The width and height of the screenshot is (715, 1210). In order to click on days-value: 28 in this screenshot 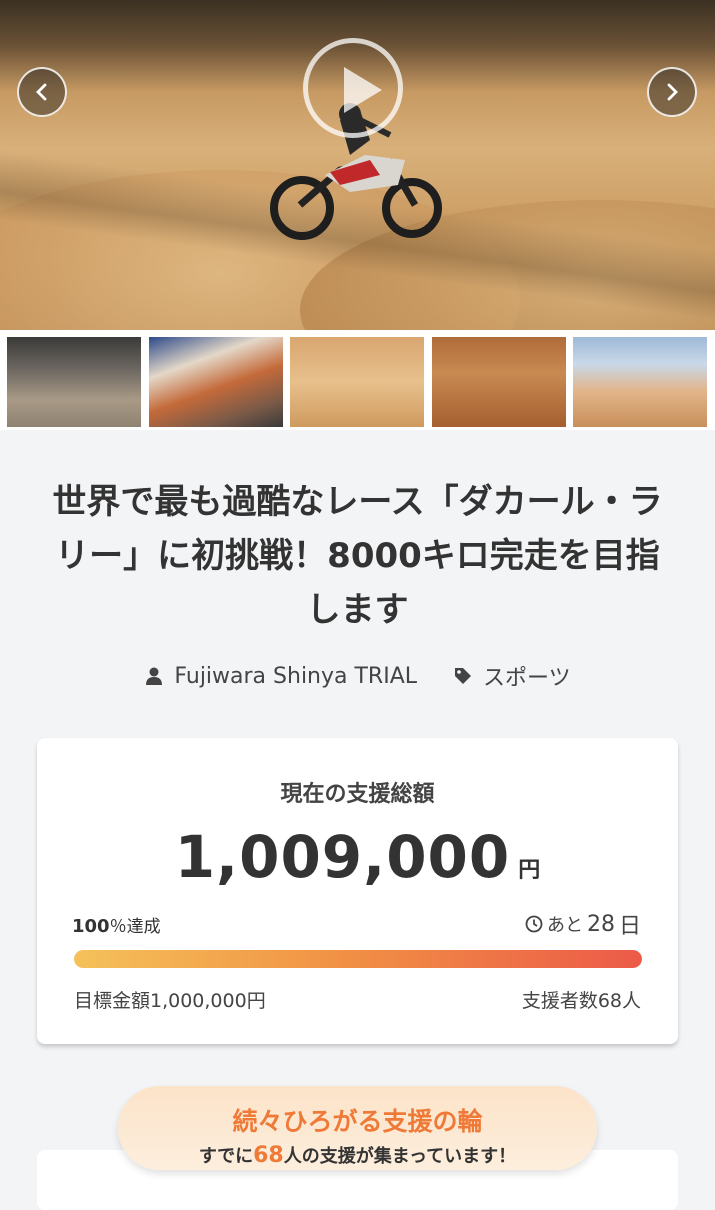, I will do `click(600, 924)`.